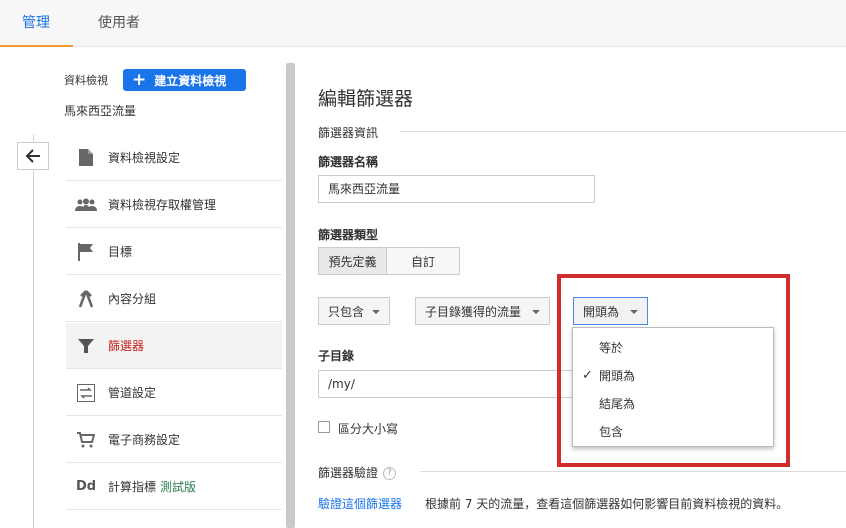 The height and width of the screenshot is (528, 846). Describe the element at coordinates (86, 252) in the screenshot. I see `flag-icon` at that location.